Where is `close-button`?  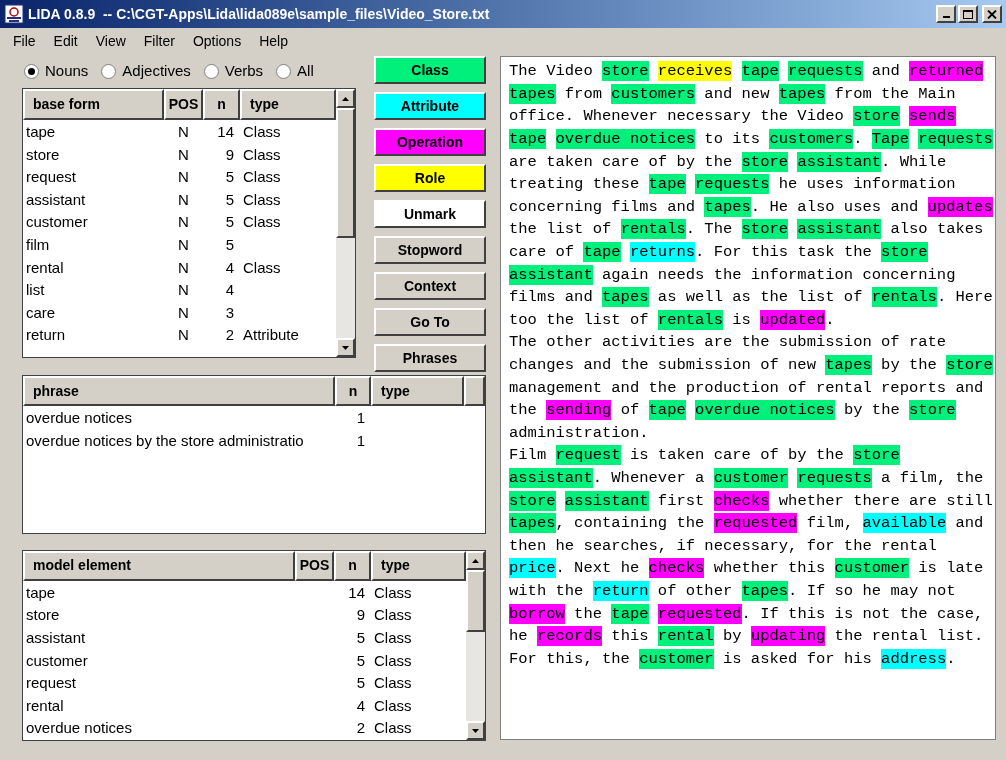 close-button is located at coordinates (992, 14).